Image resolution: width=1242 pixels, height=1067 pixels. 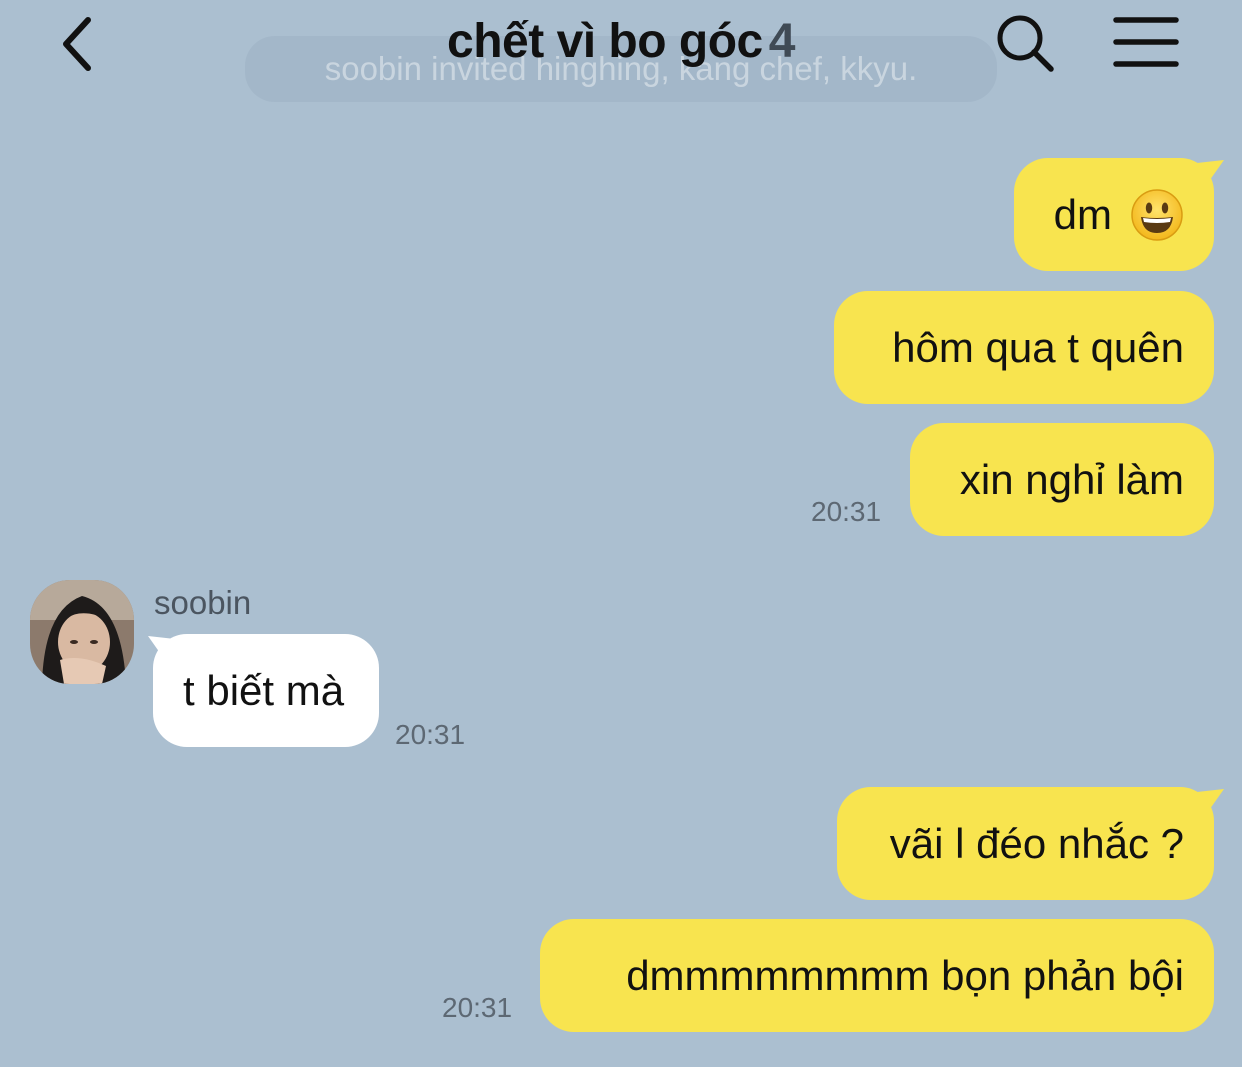 I want to click on avatar-image, so click(x=82, y=632).